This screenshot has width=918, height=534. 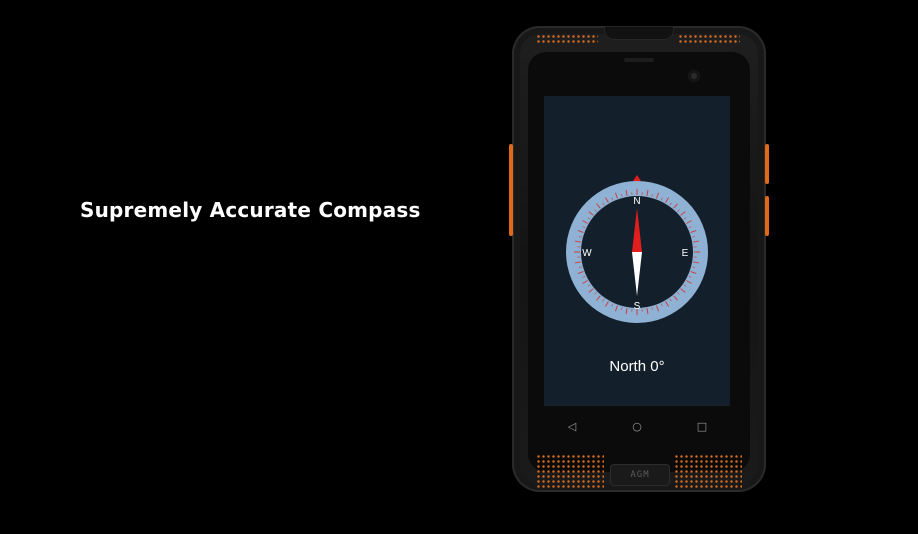 I want to click on android-nav-bar: ◁ ○ □, so click(x=637, y=426).